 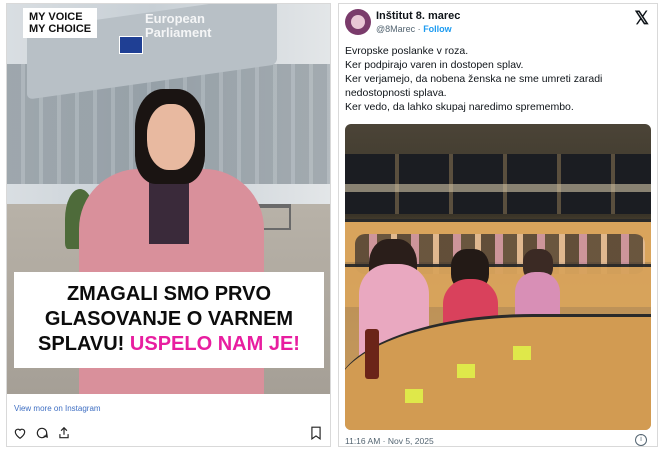 I want to click on person-shirt, so click(x=169, y=209).